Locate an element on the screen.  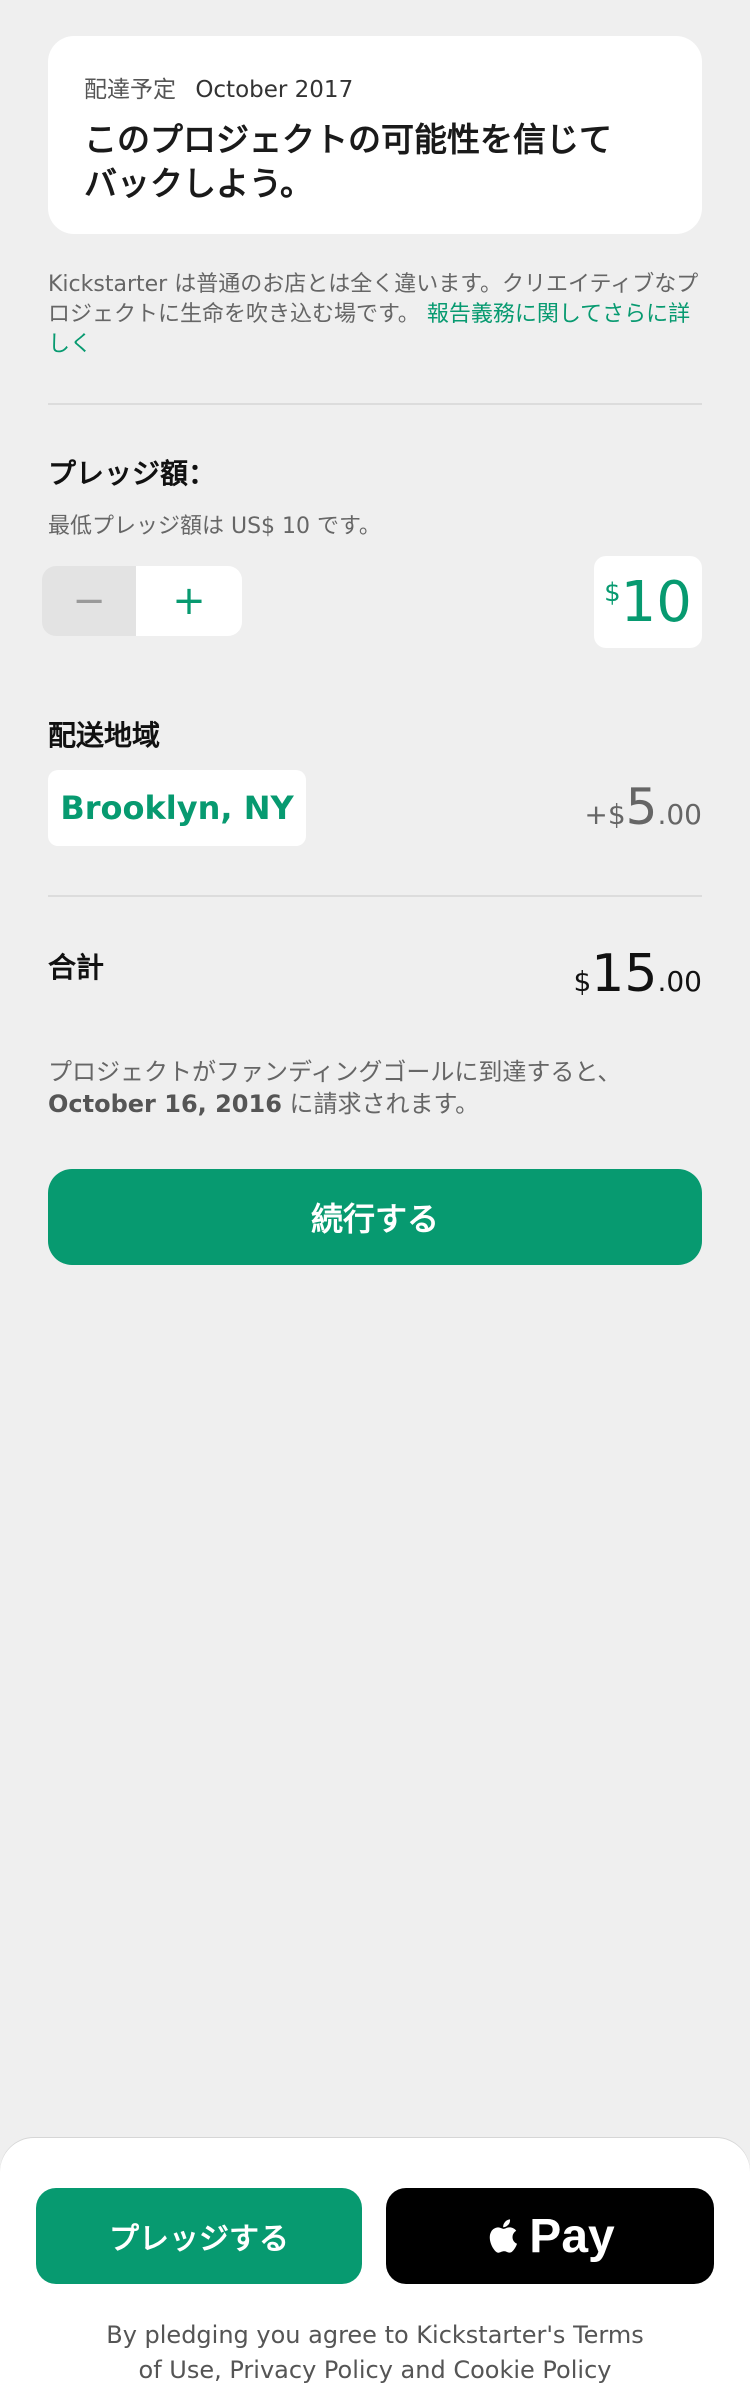
card-title: このプロジェクトの可能性を信じて バックしよう。 is located at coordinates (375, 162).